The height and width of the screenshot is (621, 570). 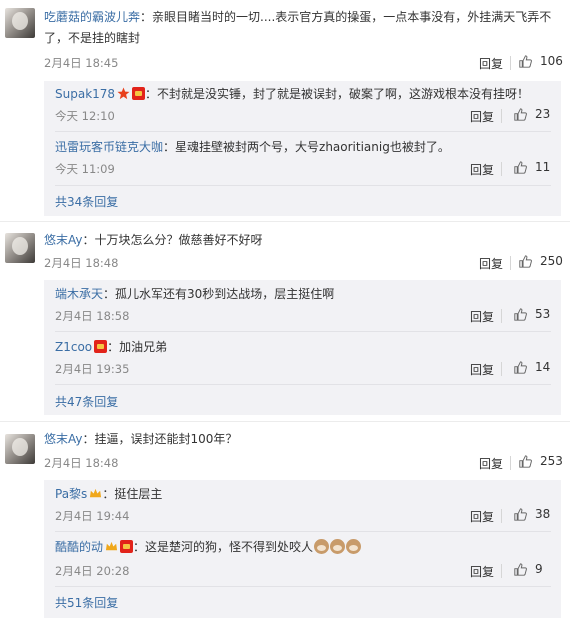 I want to click on like-count: 38, so click(x=543, y=514).